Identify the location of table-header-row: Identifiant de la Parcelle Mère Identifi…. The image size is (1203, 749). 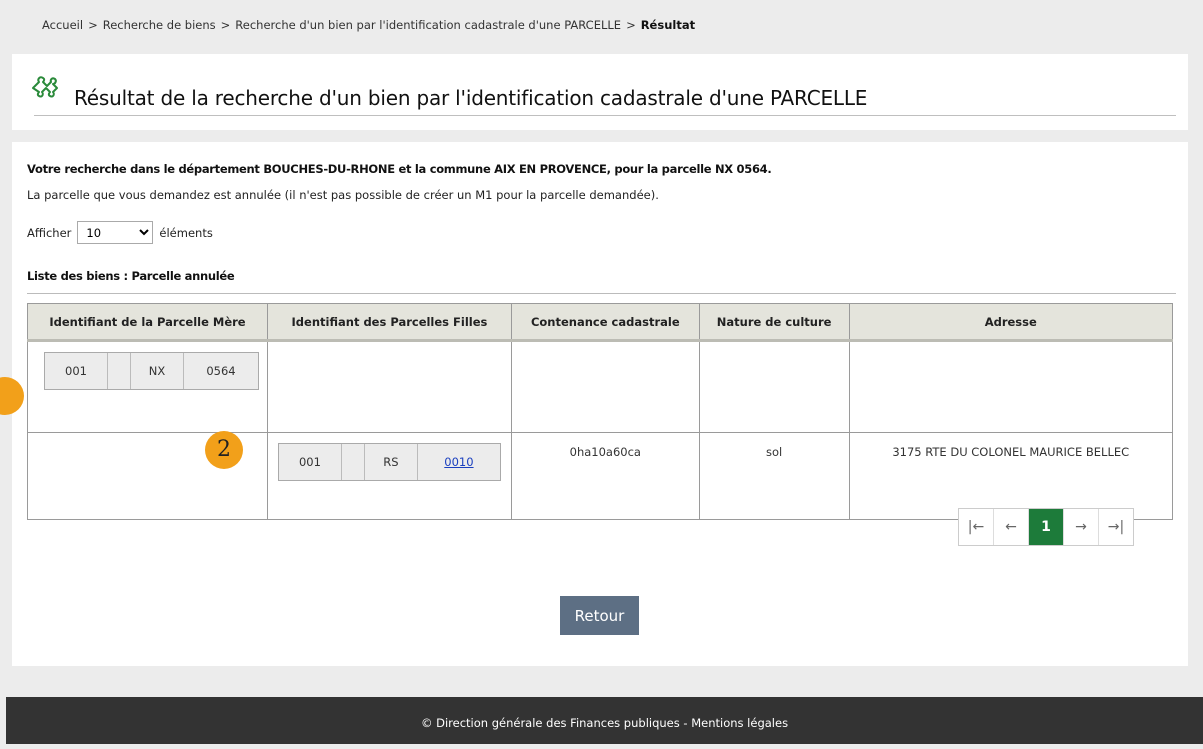
(600, 322).